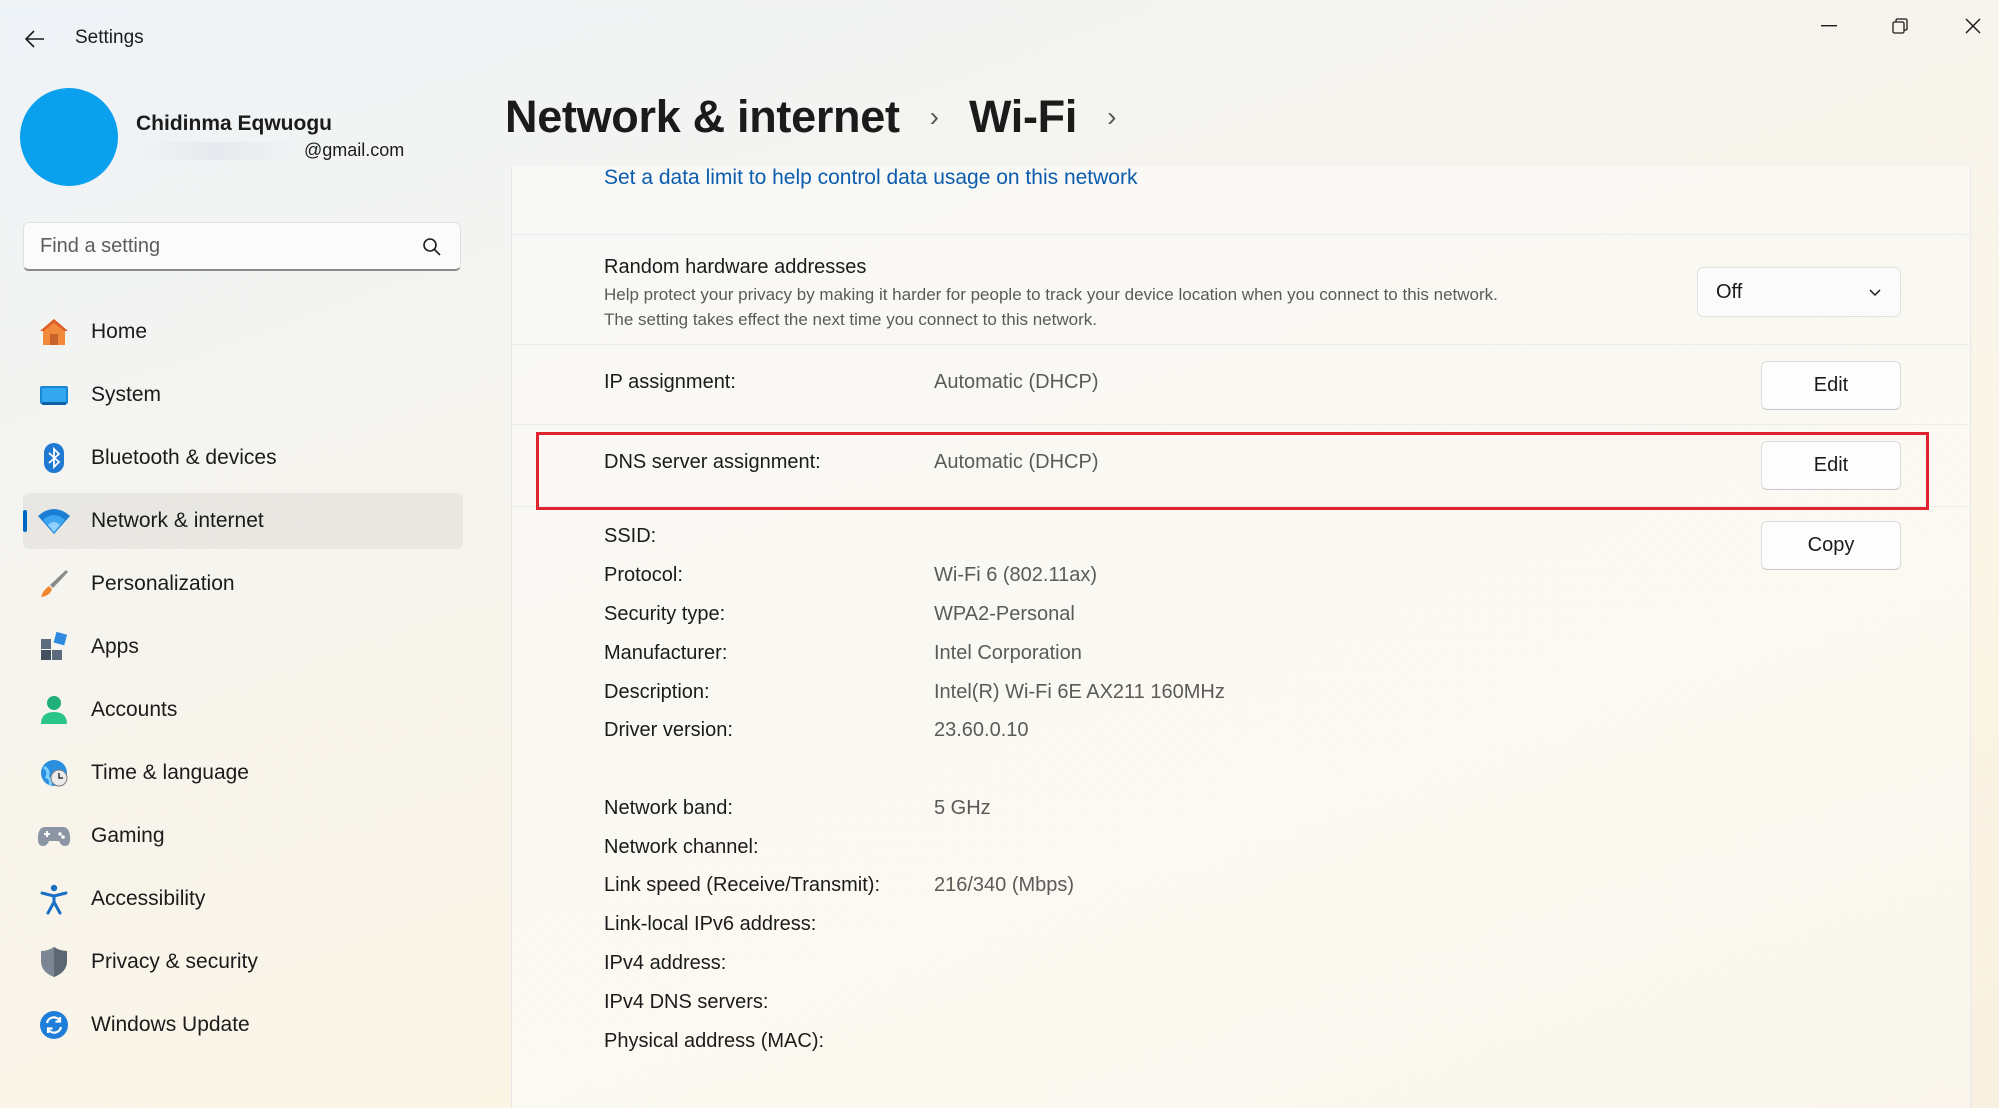 Image resolution: width=1999 pixels, height=1108 pixels. I want to click on sidebar-item-gaming: Gaming, so click(243, 836).